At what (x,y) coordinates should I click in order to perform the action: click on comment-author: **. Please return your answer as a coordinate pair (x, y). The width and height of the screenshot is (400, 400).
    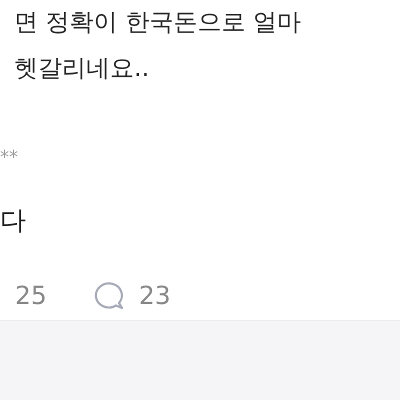
    Looking at the image, I should click on (9, 157).